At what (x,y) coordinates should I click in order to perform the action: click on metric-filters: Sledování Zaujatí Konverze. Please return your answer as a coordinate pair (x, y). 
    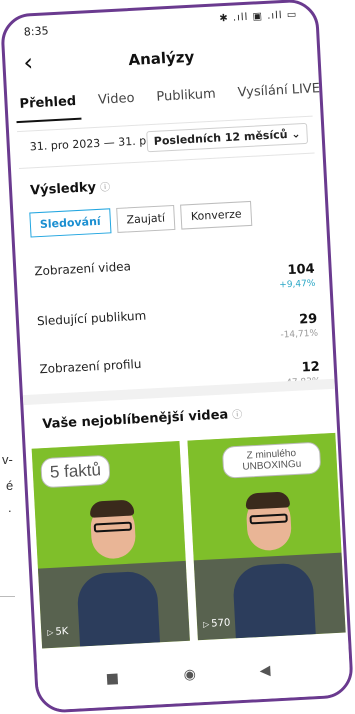
    Looking at the image, I should click on (141, 219).